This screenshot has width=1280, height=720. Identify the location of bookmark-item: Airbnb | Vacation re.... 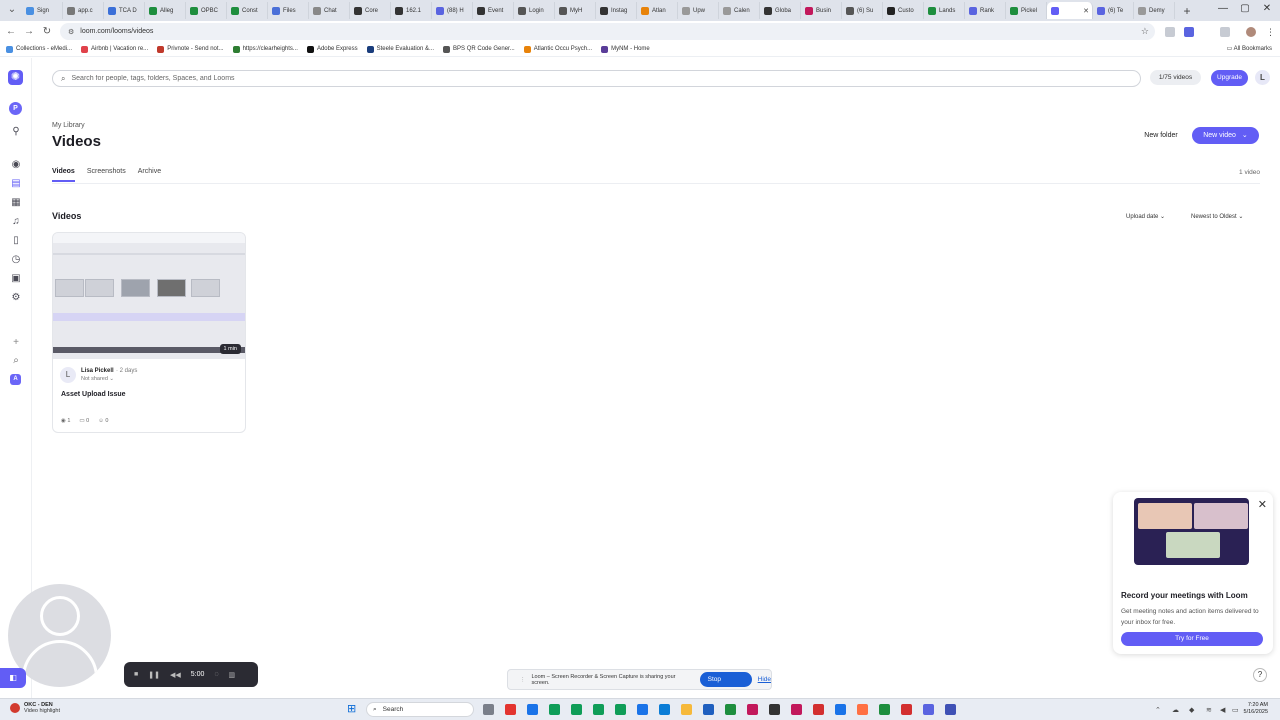
(114, 49).